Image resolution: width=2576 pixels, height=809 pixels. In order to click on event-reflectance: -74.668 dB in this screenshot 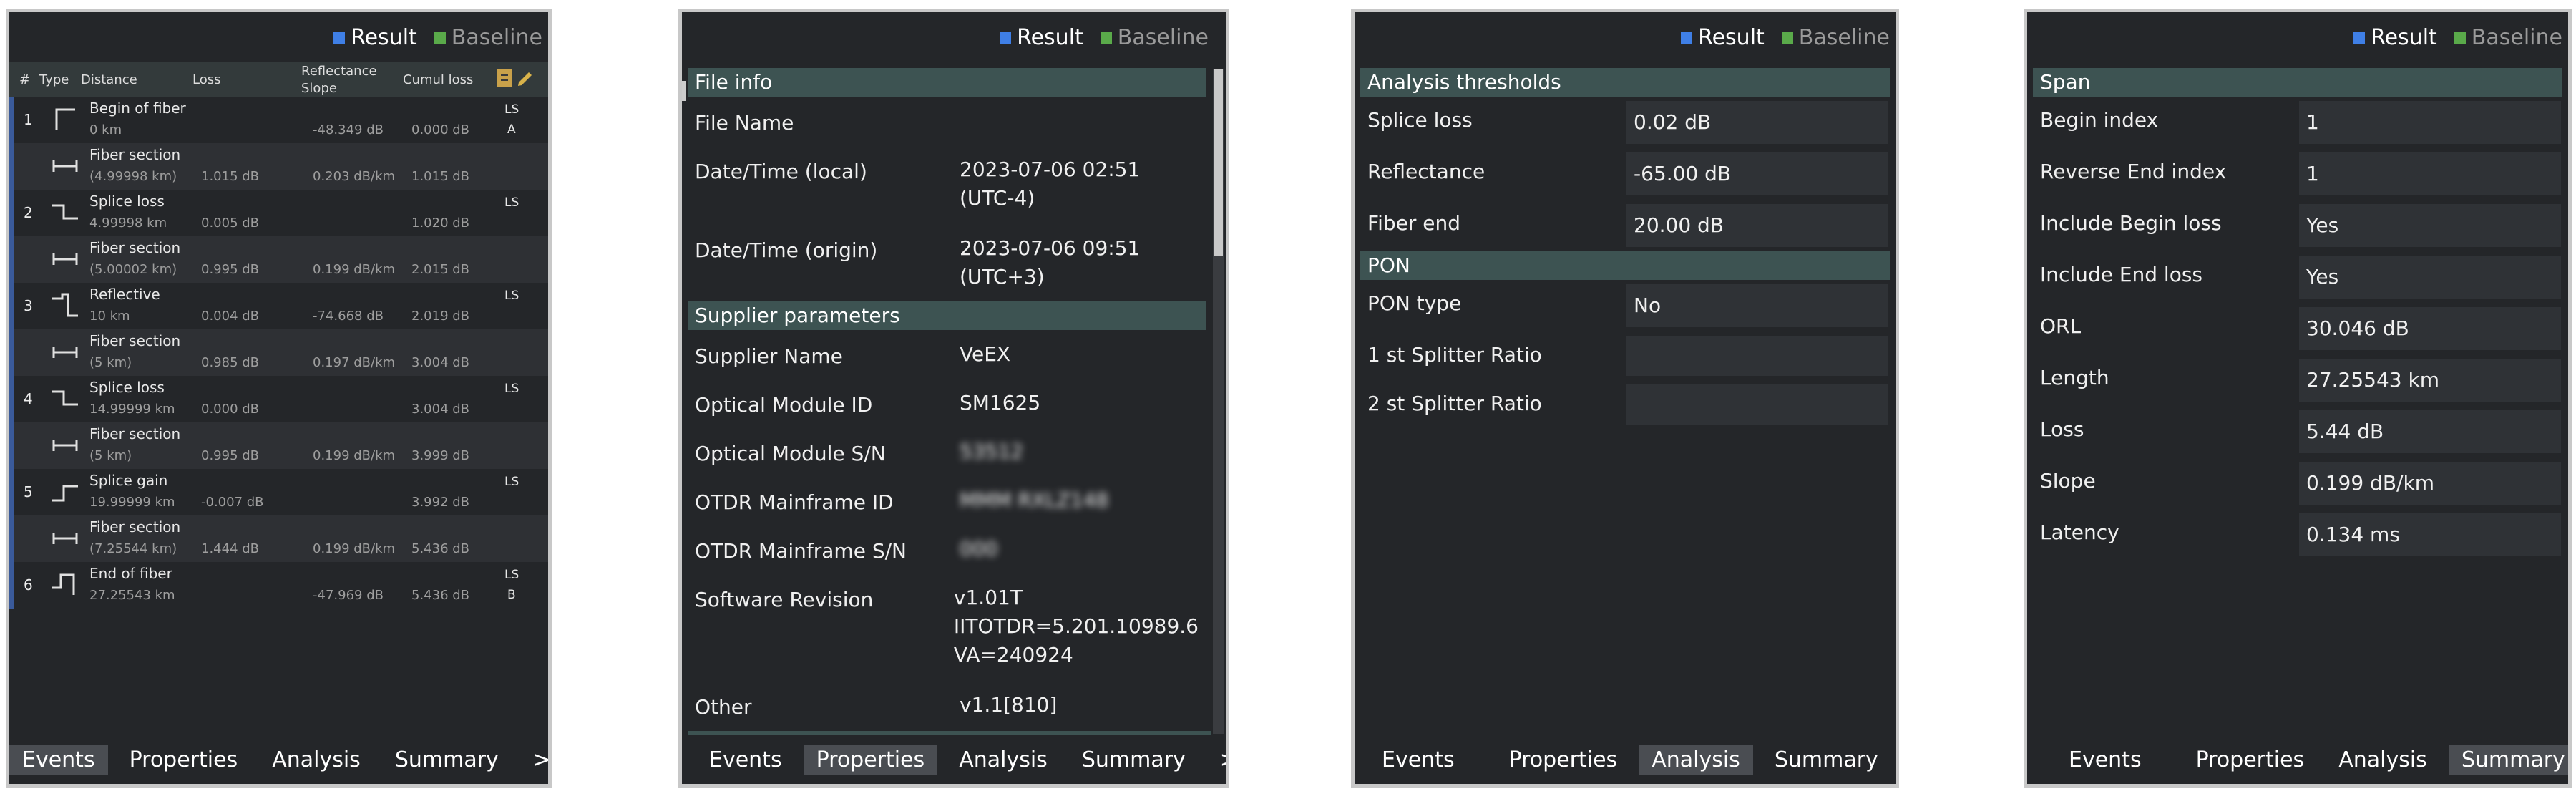, I will do `click(348, 317)`.